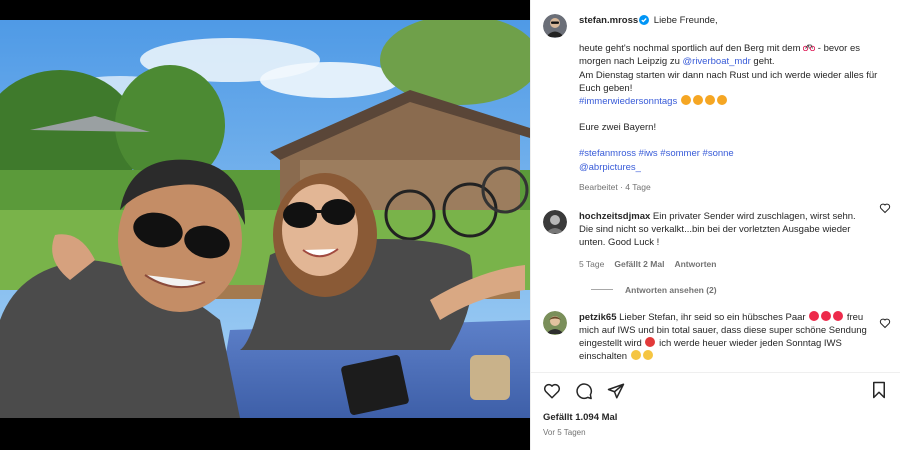 This screenshot has height=450, width=900. What do you see at coordinates (618, 128) in the screenshot?
I see `caption-signoff: Eure zwei Bayern!` at bounding box center [618, 128].